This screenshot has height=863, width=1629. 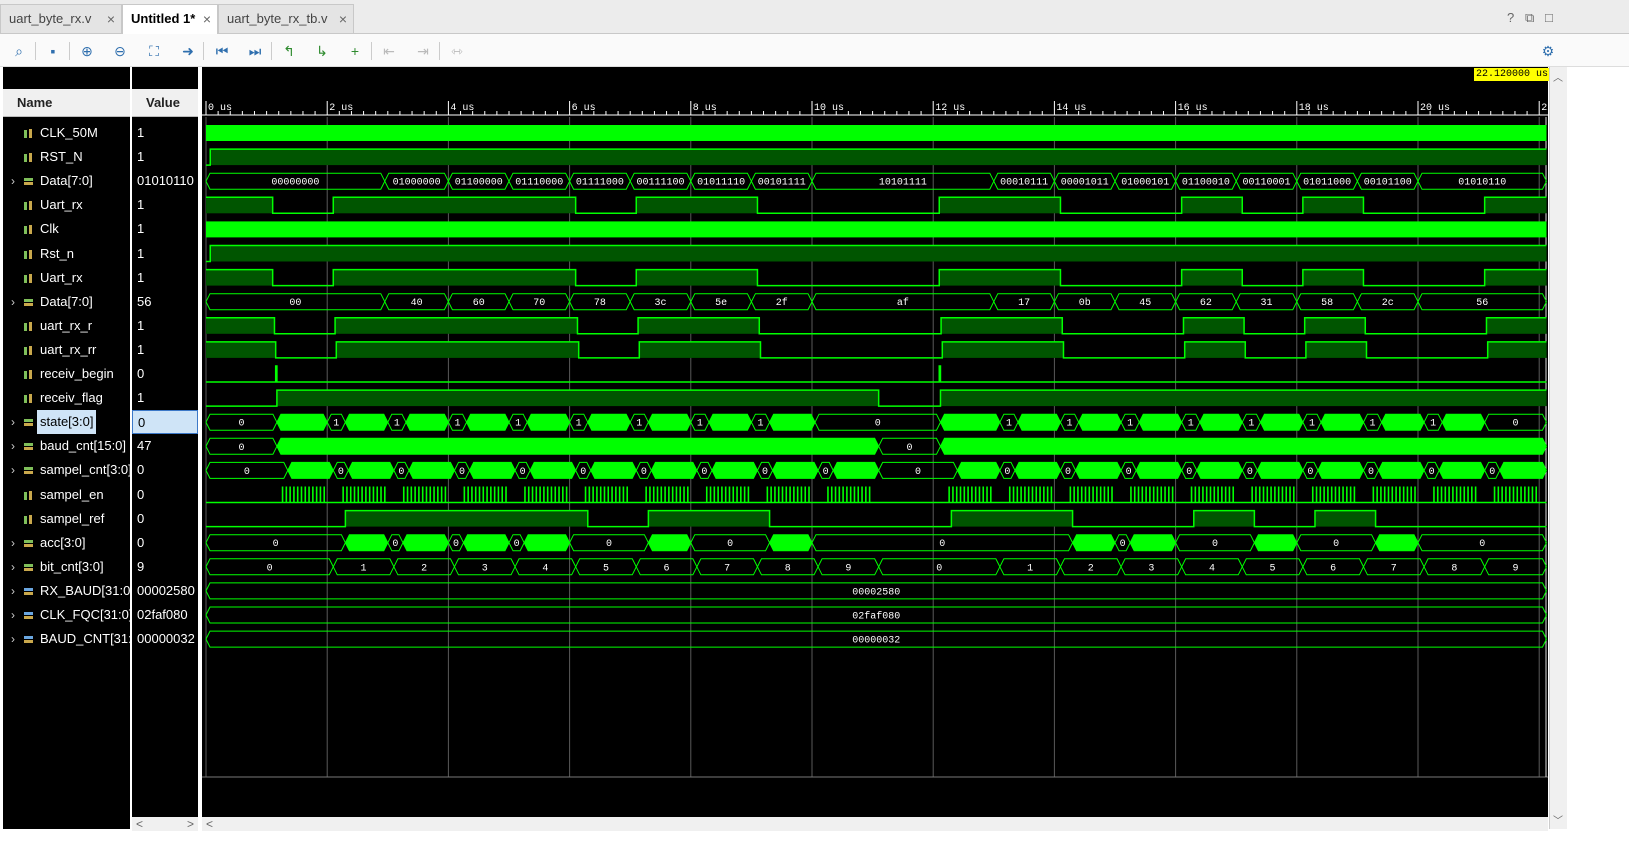 I want to click on signal-value: 56, so click(x=165, y=302).